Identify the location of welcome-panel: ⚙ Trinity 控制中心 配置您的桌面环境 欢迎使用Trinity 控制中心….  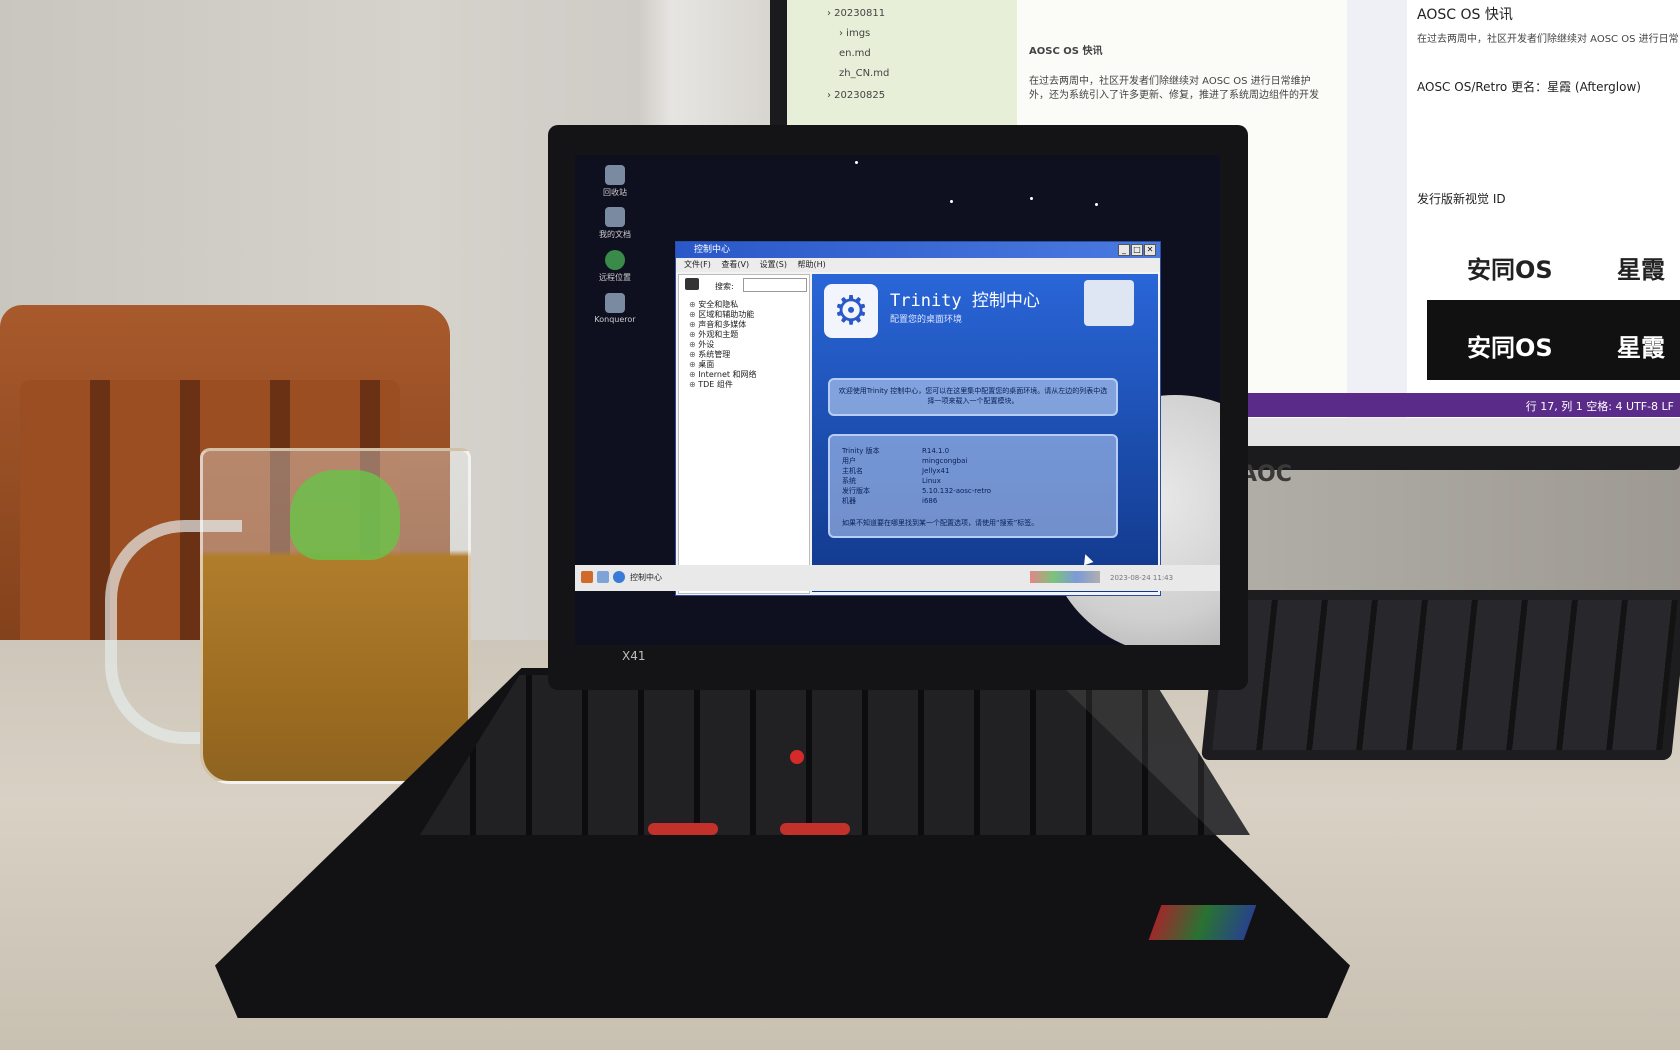
(985, 433).